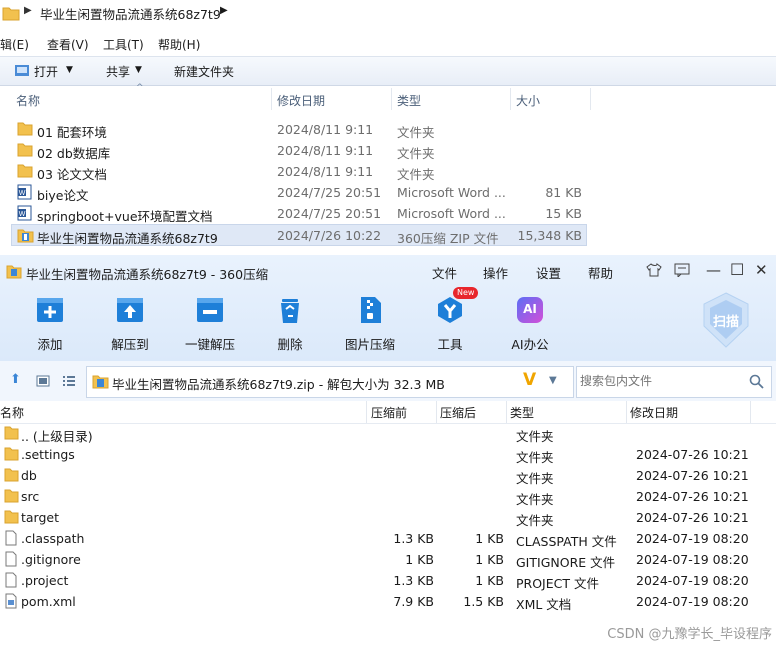 The width and height of the screenshot is (776, 648). Describe the element at coordinates (123, 44) in the screenshot. I see `menu-tools: 工具(T)` at that location.